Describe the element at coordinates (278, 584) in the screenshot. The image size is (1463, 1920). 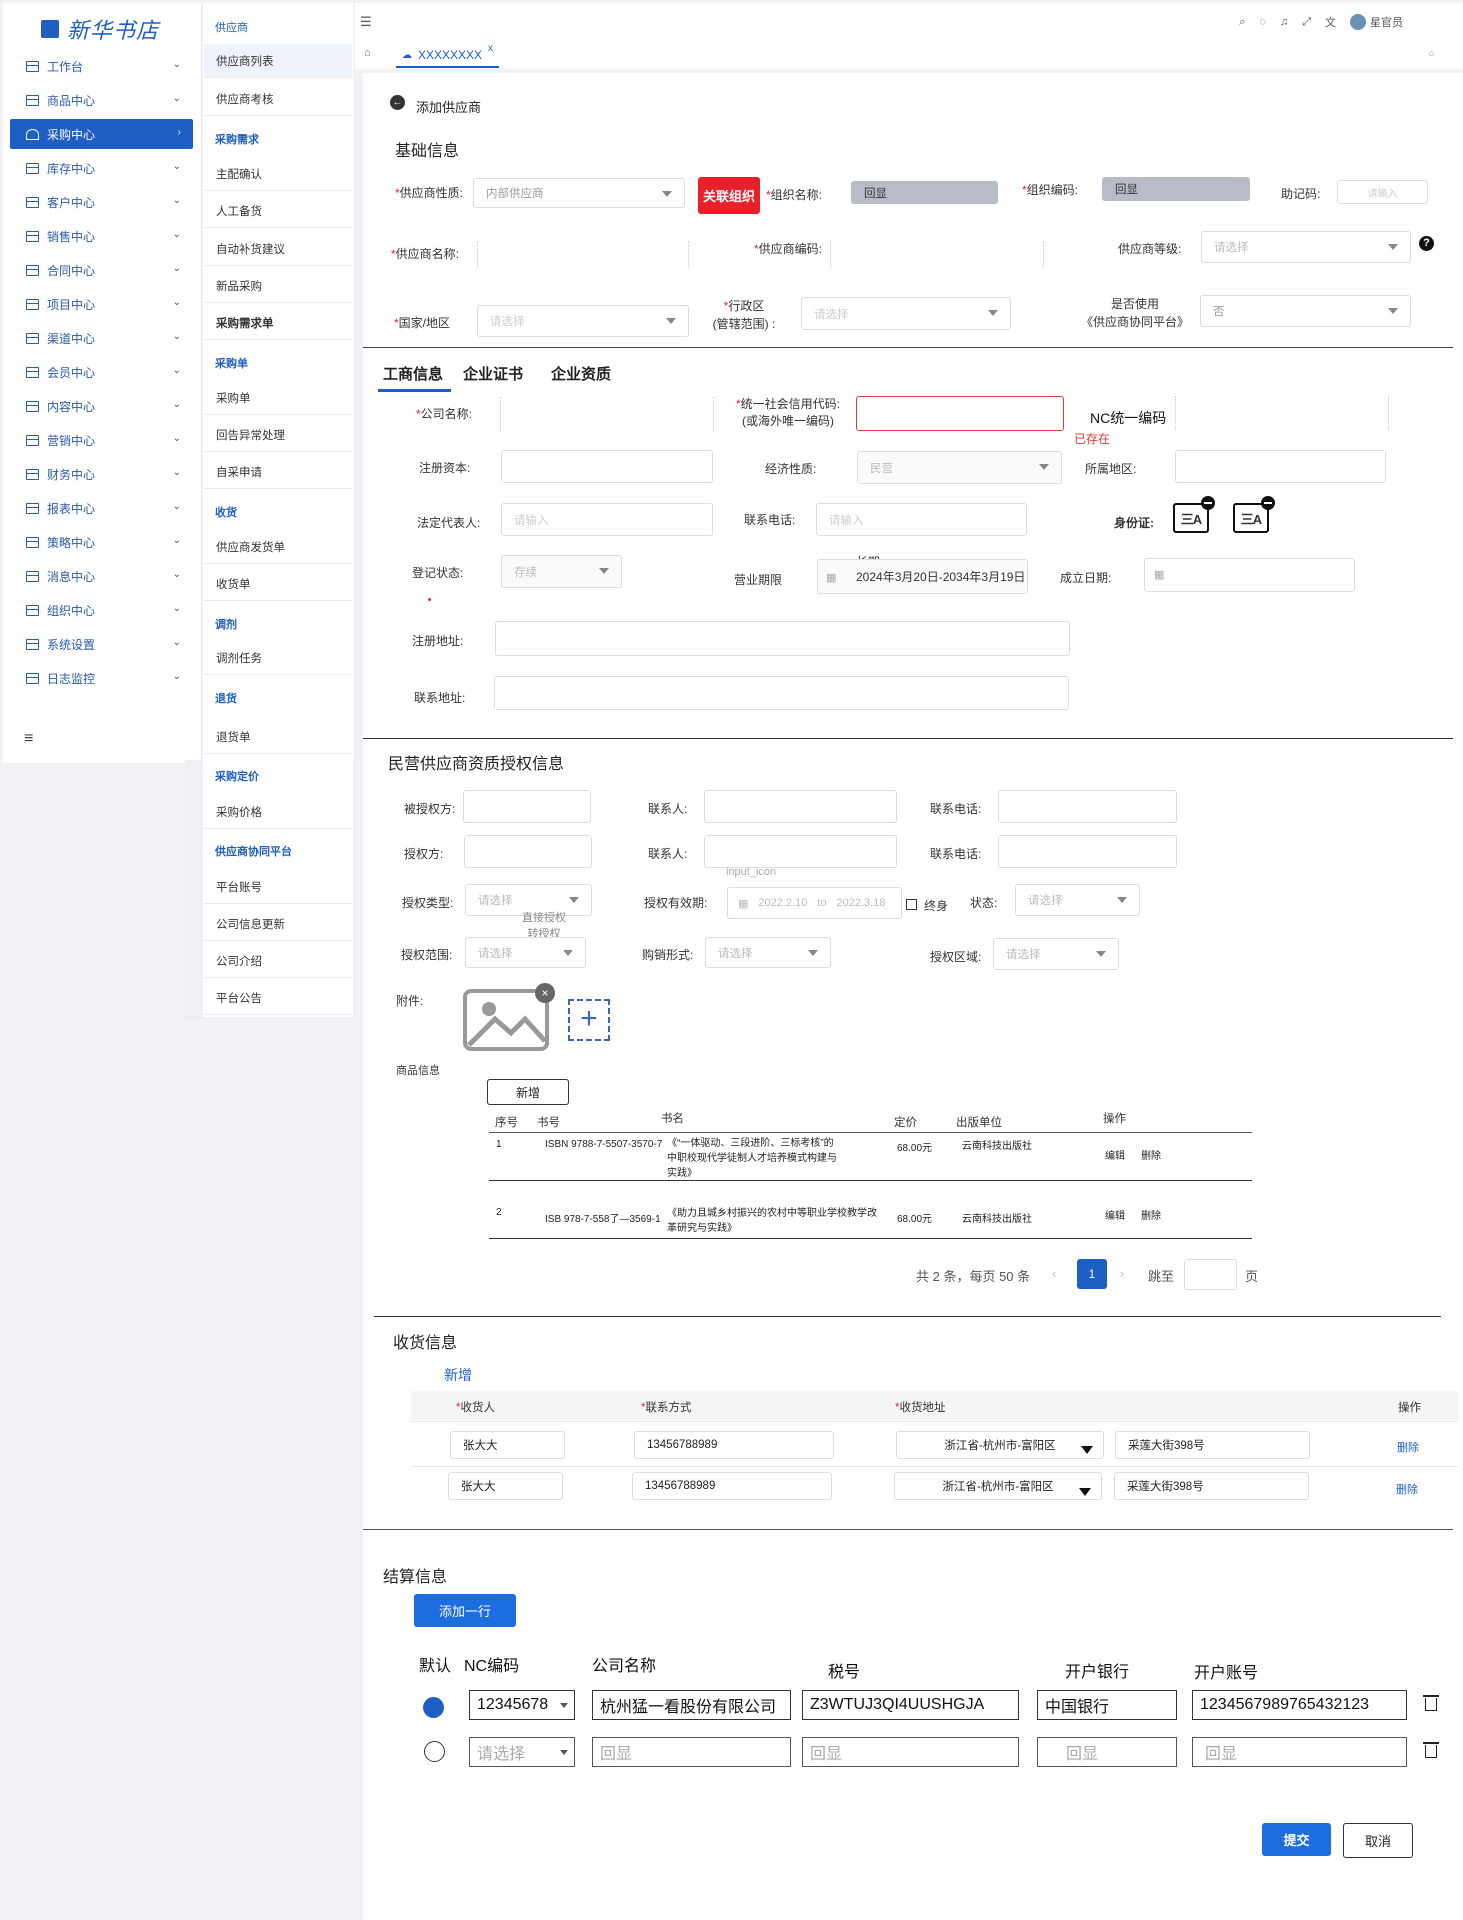
I see `submenu-receipt: 收货单` at that location.